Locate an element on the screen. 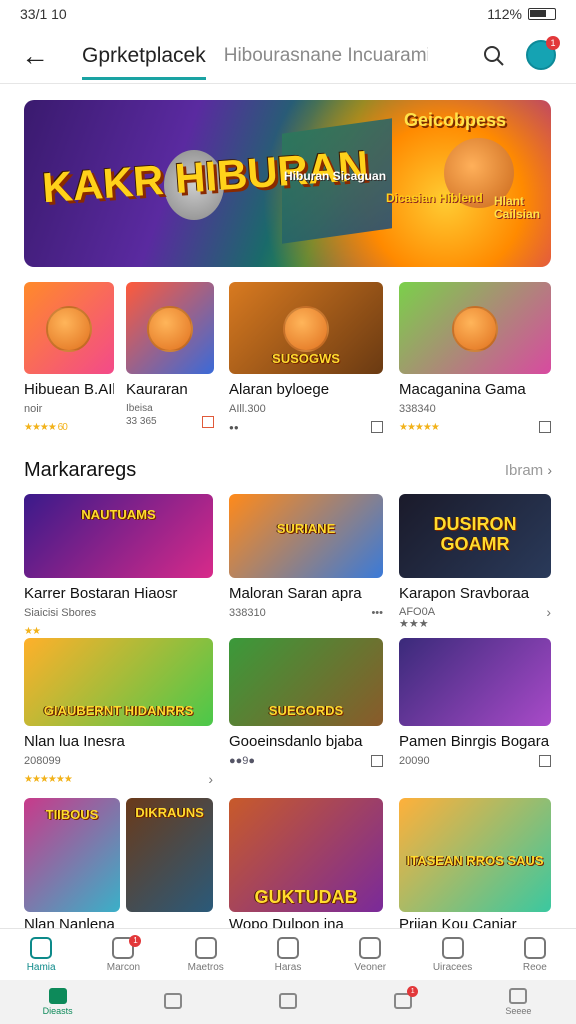 This screenshot has height=1024, width=576. nav-music: 1 is located at coordinates (403, 1002).